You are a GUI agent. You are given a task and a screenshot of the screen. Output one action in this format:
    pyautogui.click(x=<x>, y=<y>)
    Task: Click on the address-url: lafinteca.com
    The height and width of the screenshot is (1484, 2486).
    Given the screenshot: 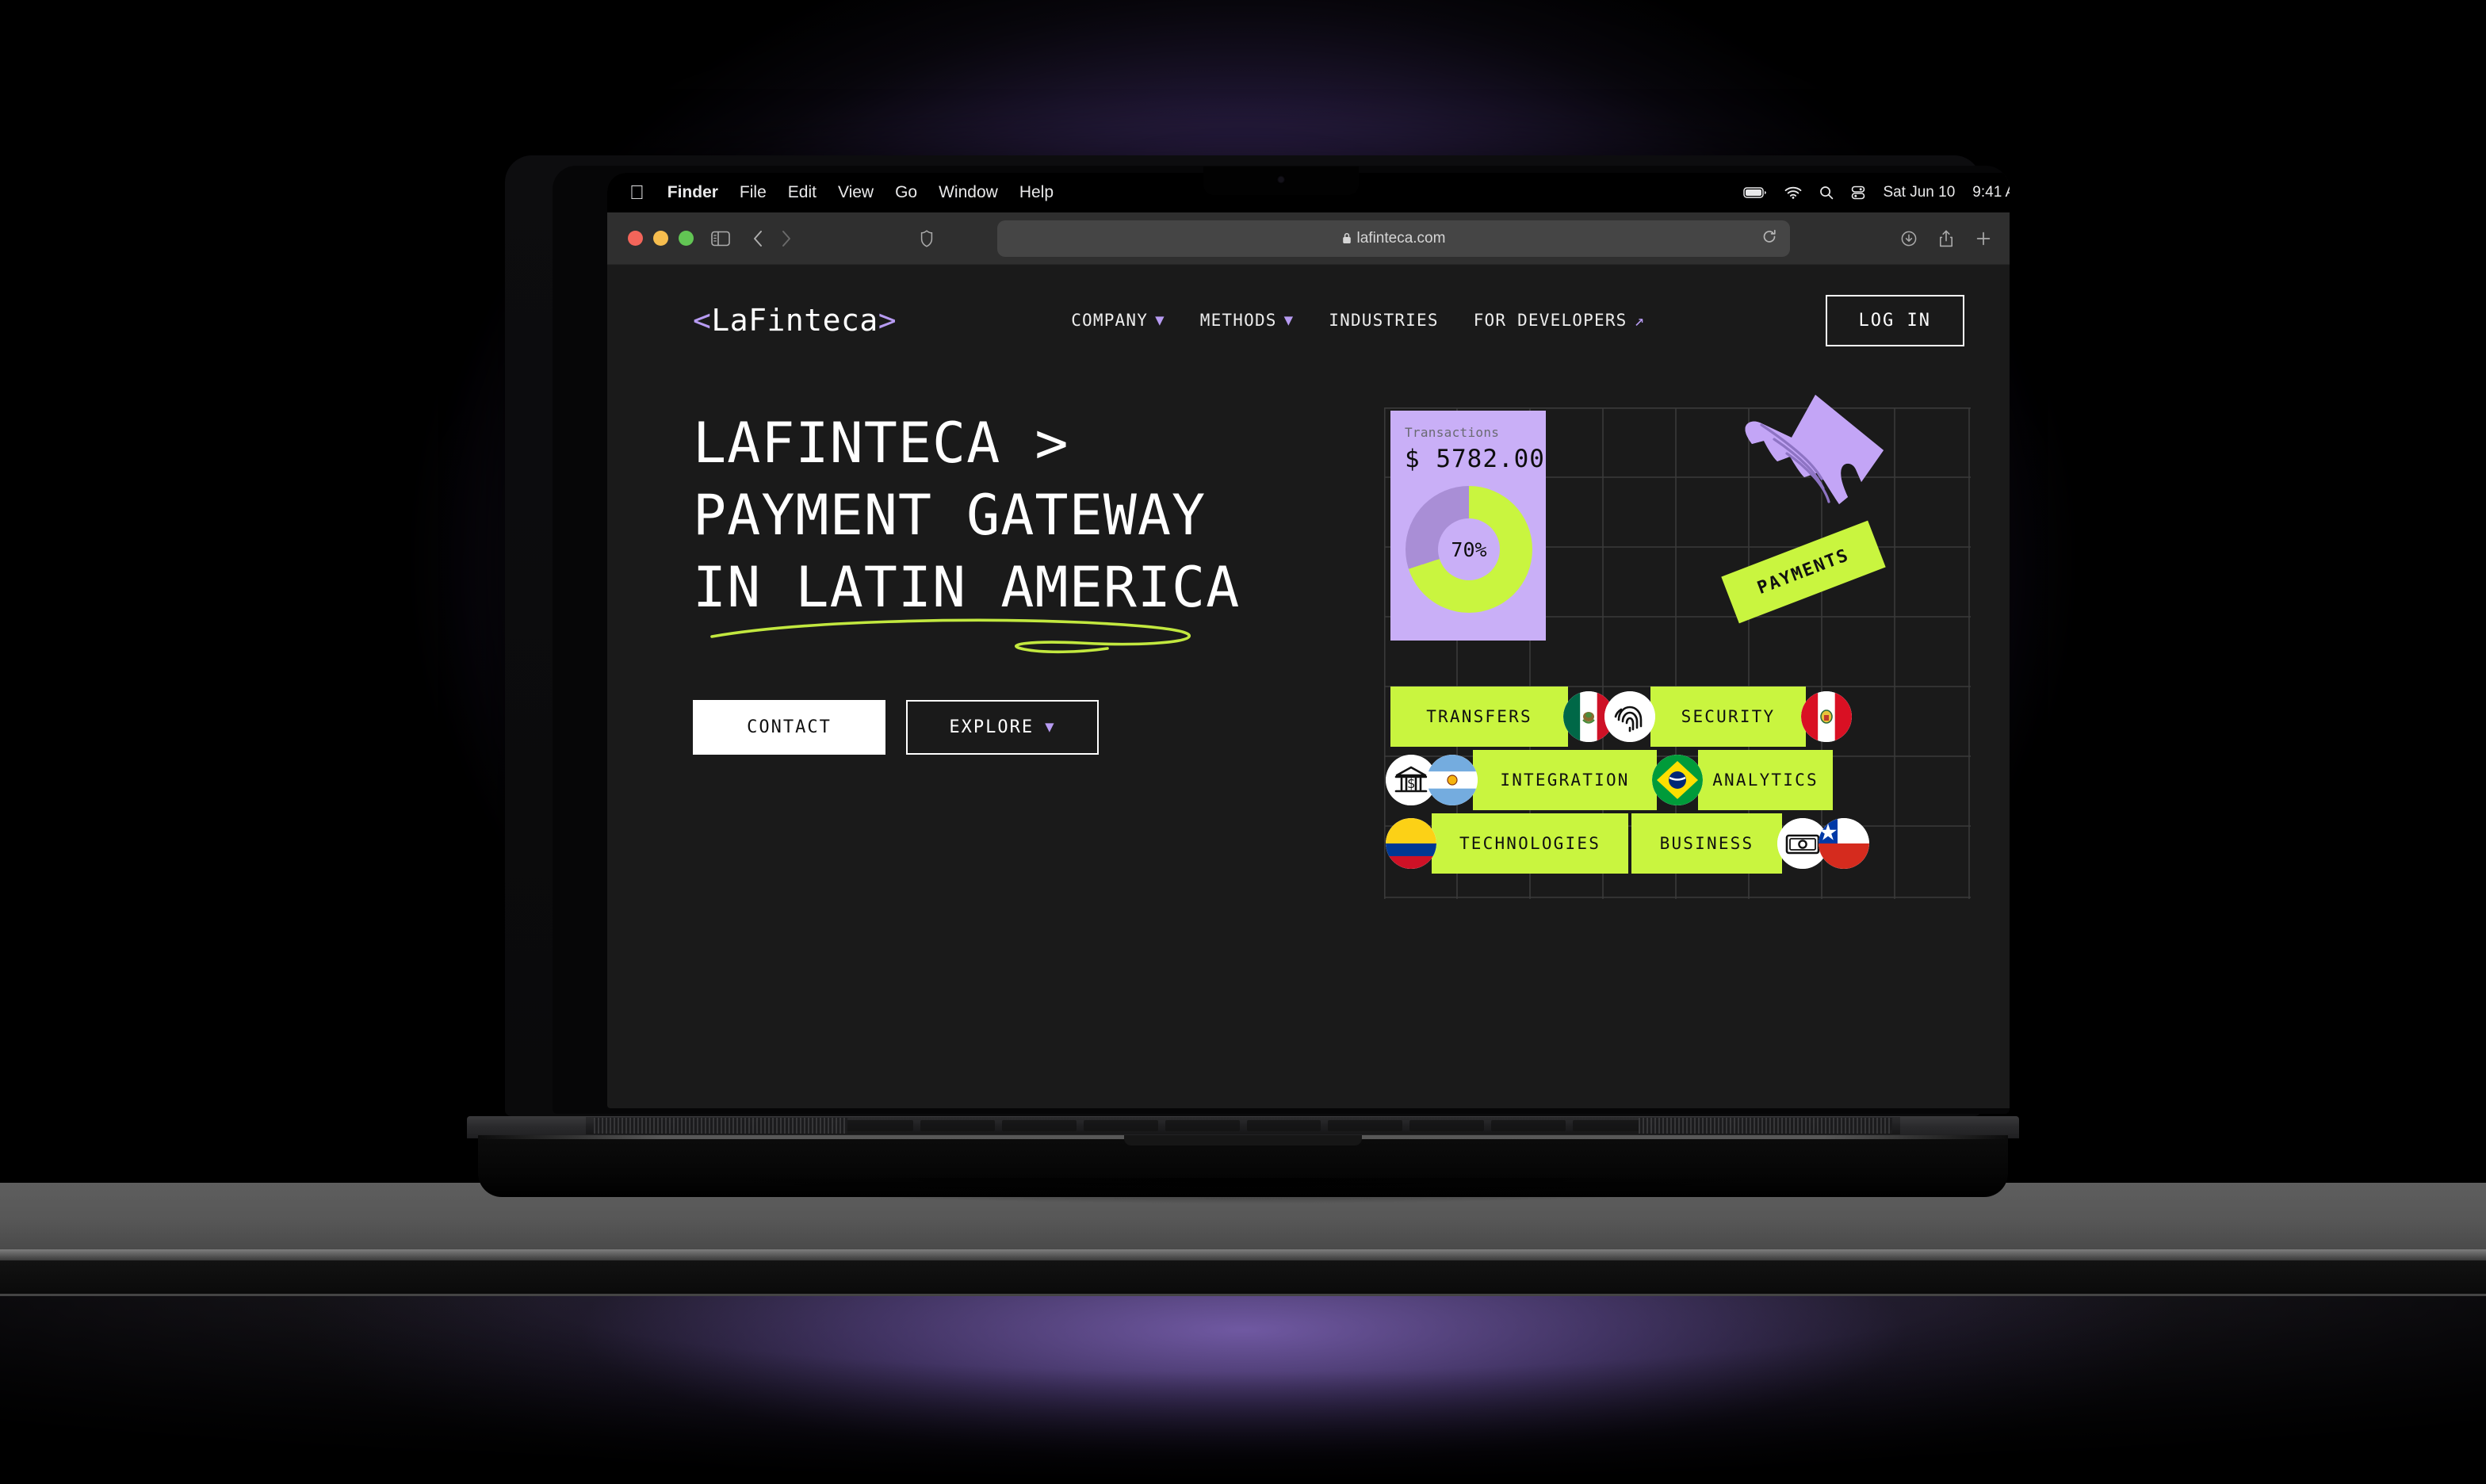 What is the action you would take?
    pyautogui.click(x=1401, y=238)
    